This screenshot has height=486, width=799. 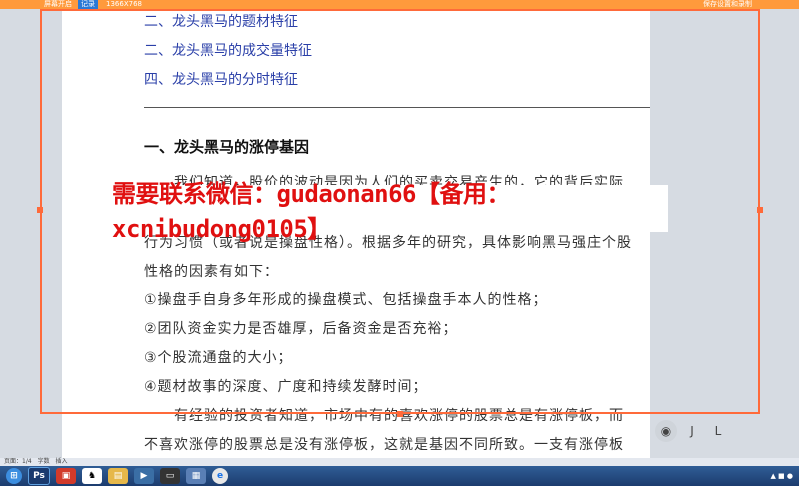 I want to click on insert-mode: 插入, so click(x=62, y=461).